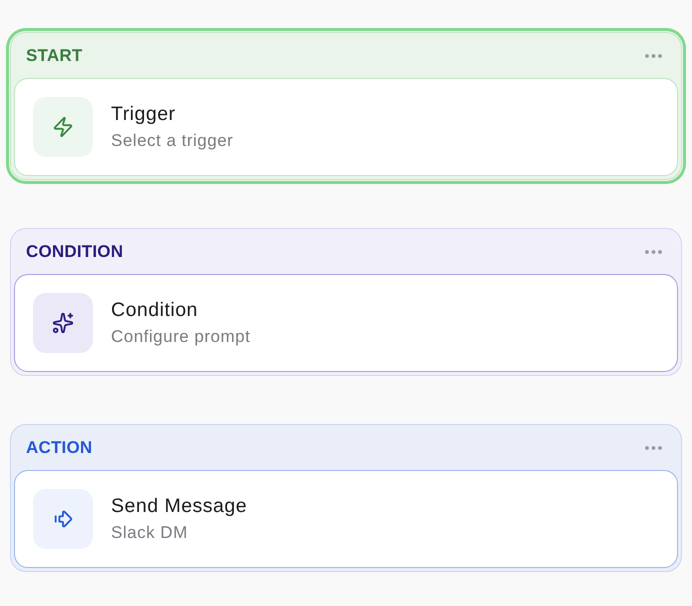 The width and height of the screenshot is (692, 606). Describe the element at coordinates (63, 323) in the screenshot. I see `sparkles-icon` at that location.